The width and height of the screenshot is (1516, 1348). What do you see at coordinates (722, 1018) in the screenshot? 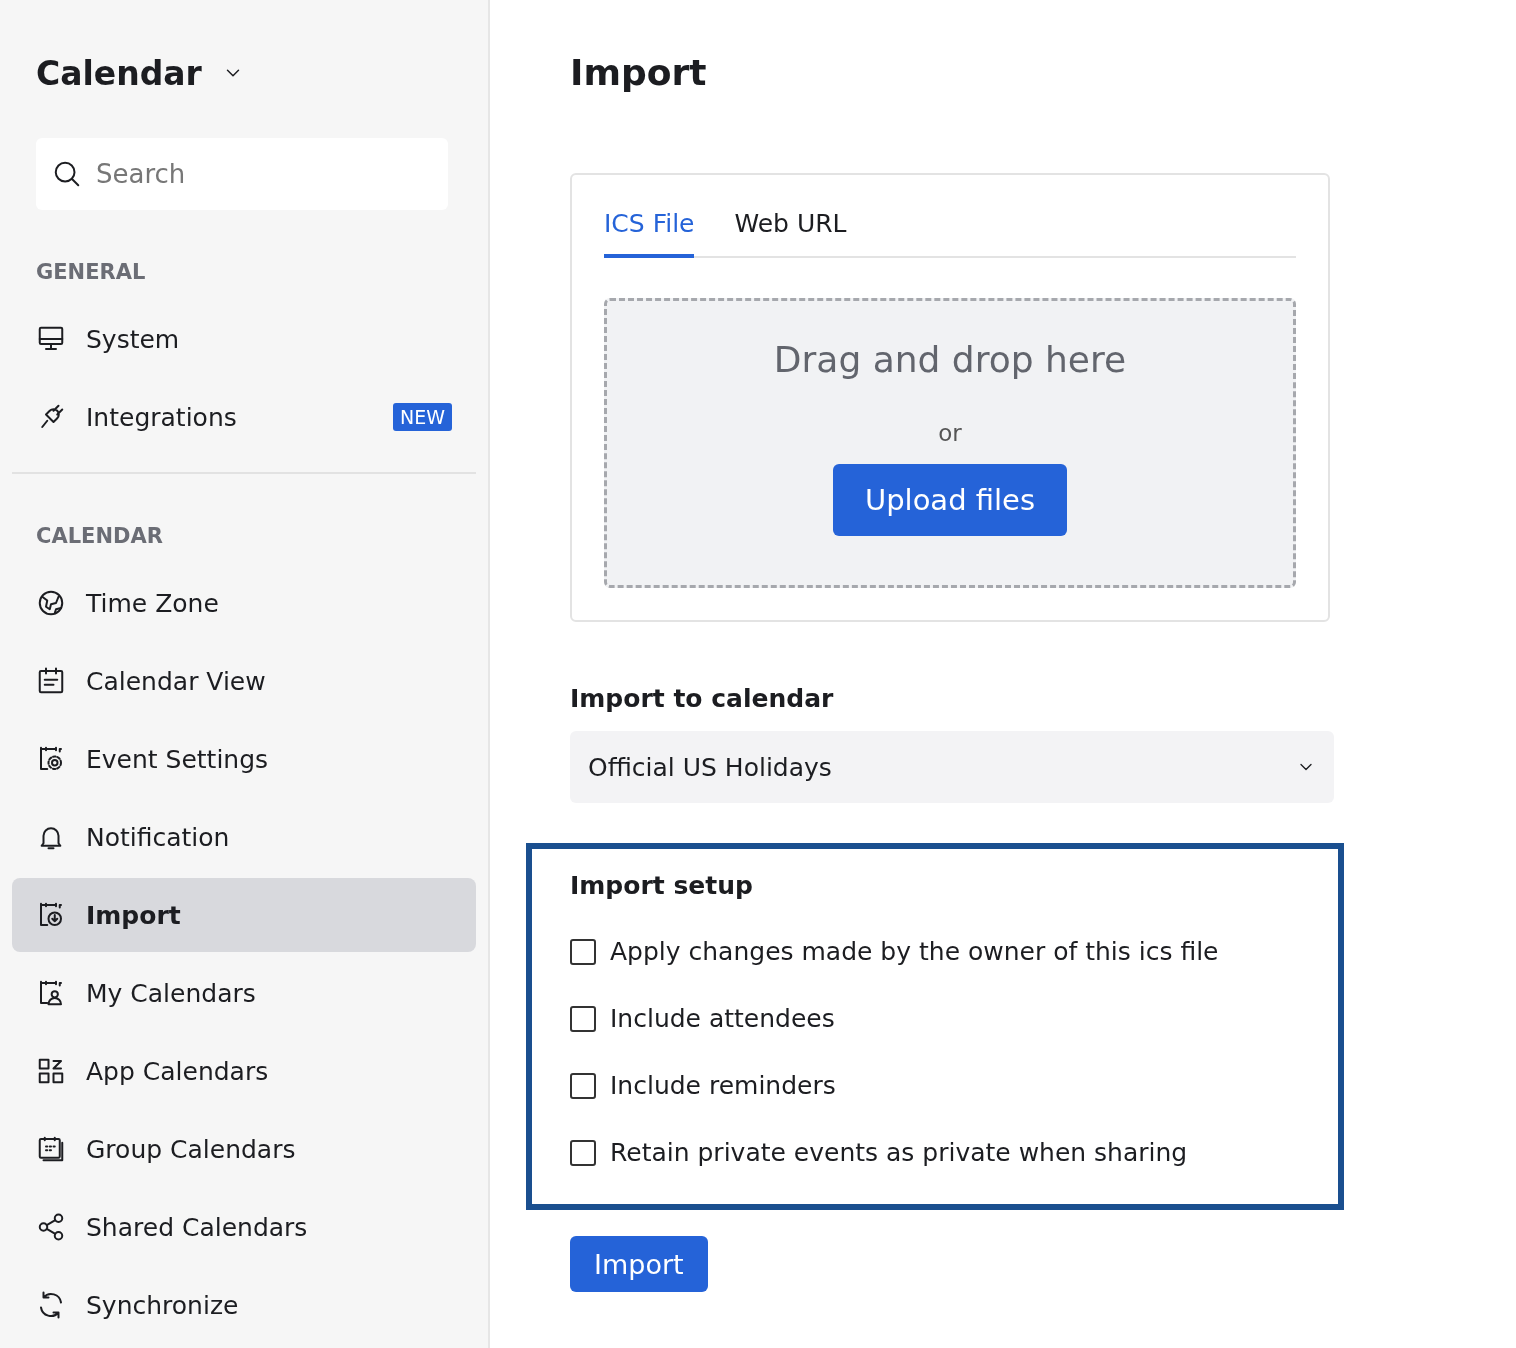
I see `checkbox-label: Include attendees` at bounding box center [722, 1018].